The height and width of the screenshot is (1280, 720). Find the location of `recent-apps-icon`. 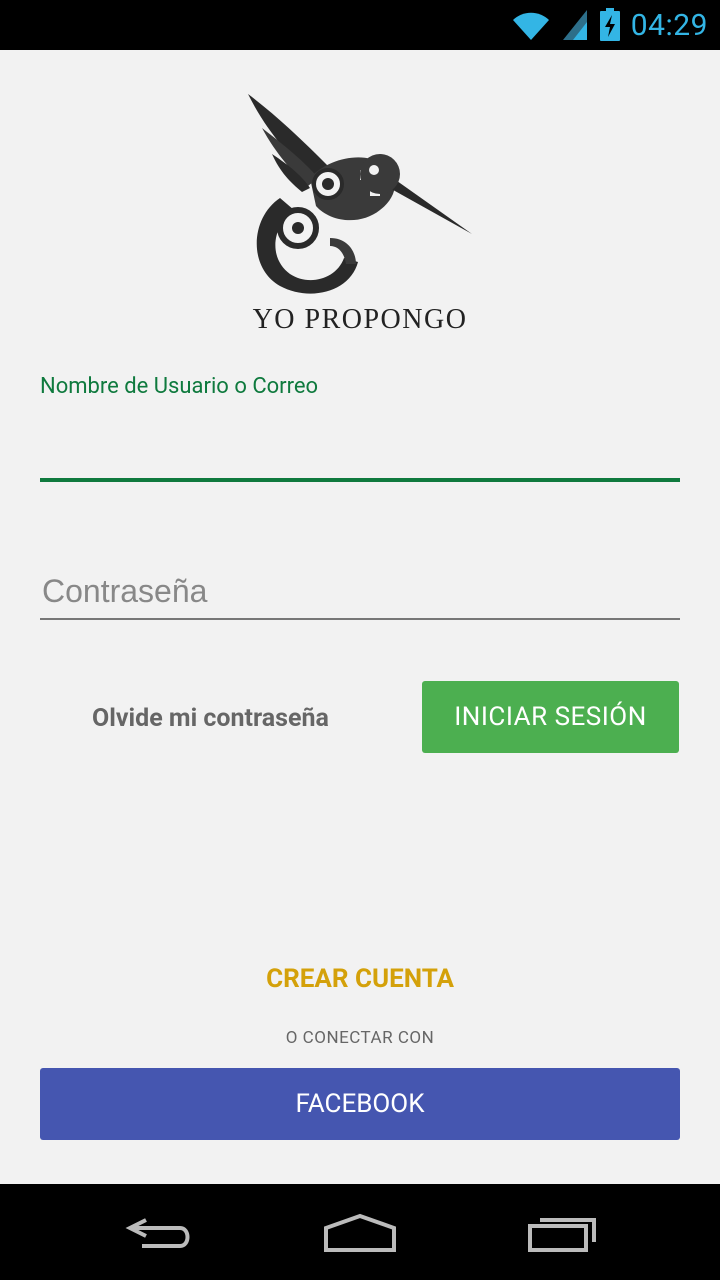

recent-apps-icon is located at coordinates (562, 1232).